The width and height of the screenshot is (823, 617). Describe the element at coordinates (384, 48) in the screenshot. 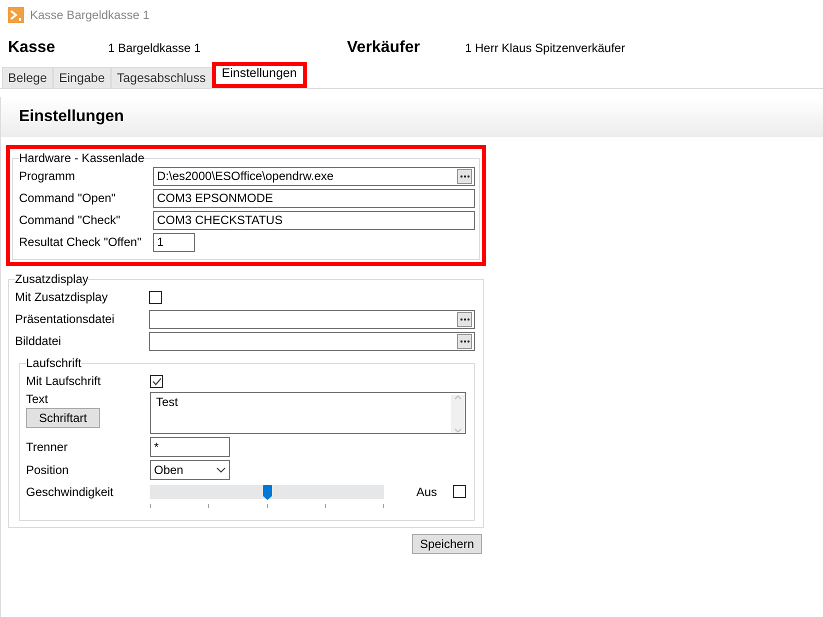

I see `verkaeufer-label: Verkäufer` at that location.